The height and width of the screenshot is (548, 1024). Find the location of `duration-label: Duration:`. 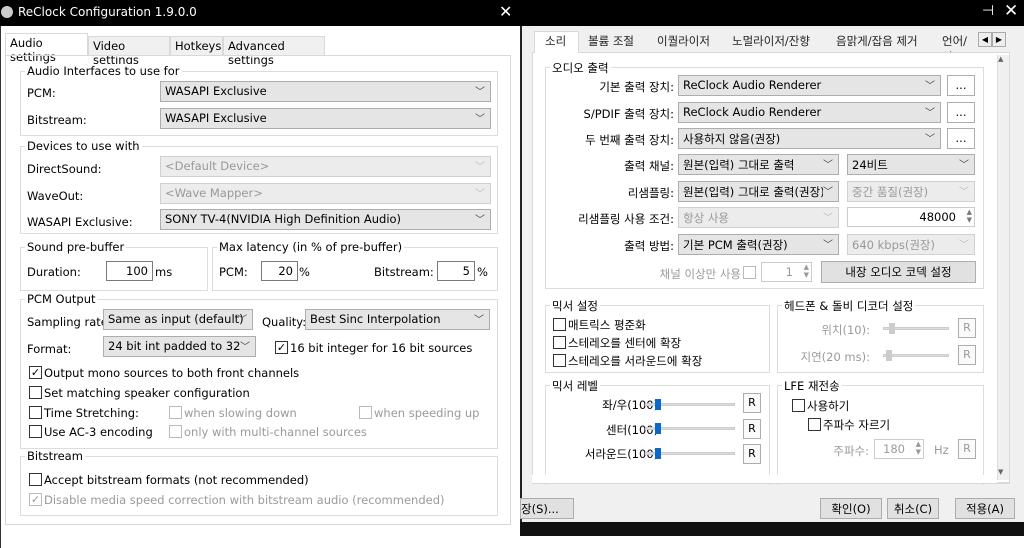

duration-label: Duration: is located at coordinates (54, 272).